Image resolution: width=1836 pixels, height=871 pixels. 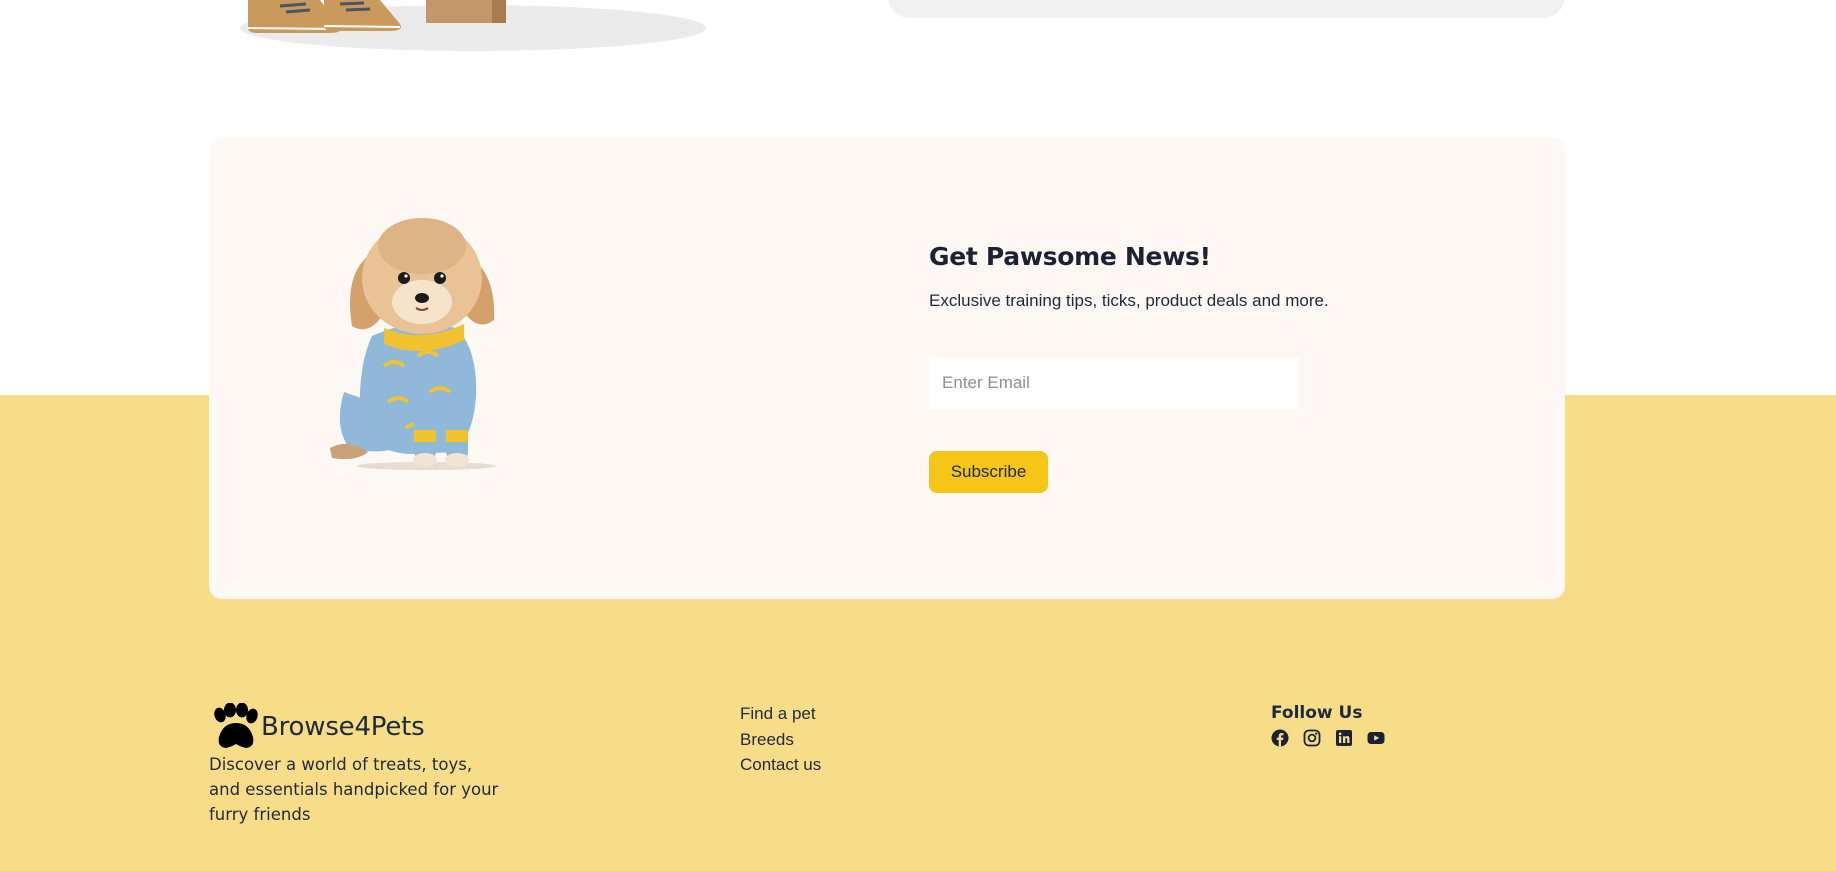 I want to click on instagram-icon, so click(x=1312, y=738).